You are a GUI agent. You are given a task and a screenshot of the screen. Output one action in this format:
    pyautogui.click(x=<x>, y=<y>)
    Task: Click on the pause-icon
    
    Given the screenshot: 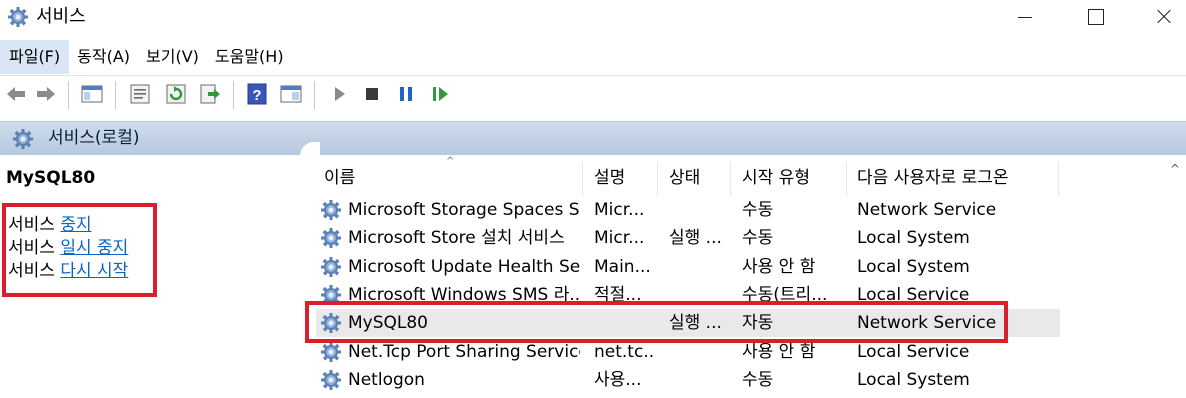 What is the action you would take?
    pyautogui.click(x=406, y=94)
    